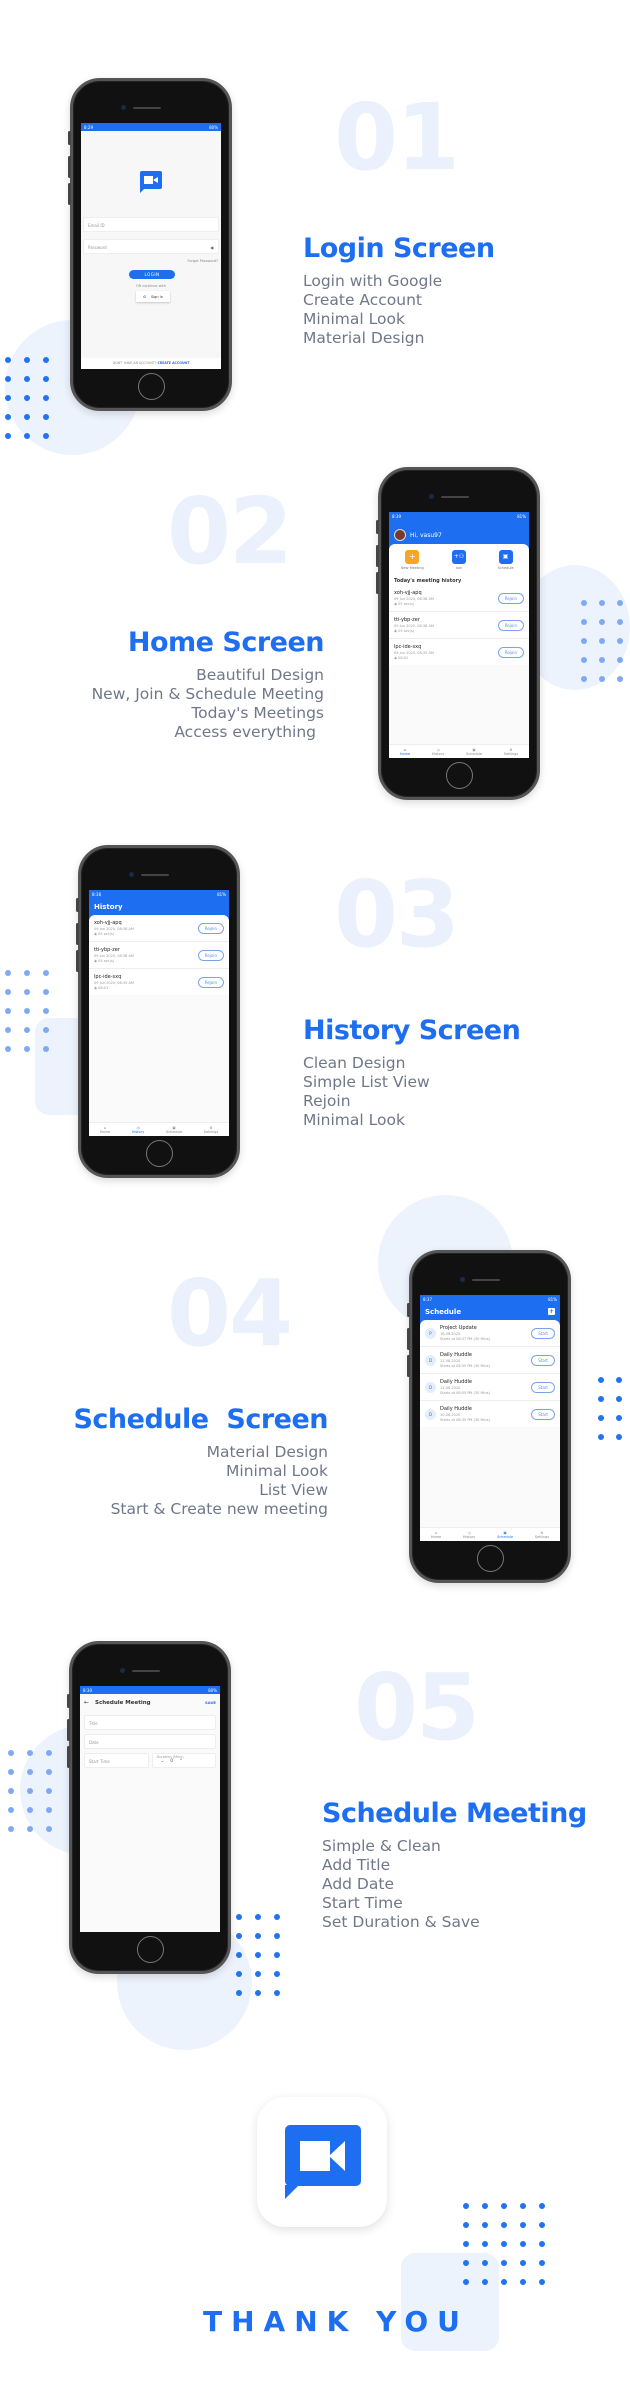  Describe the element at coordinates (551, 1311) in the screenshot. I see `add-schedule-icon: +` at that location.